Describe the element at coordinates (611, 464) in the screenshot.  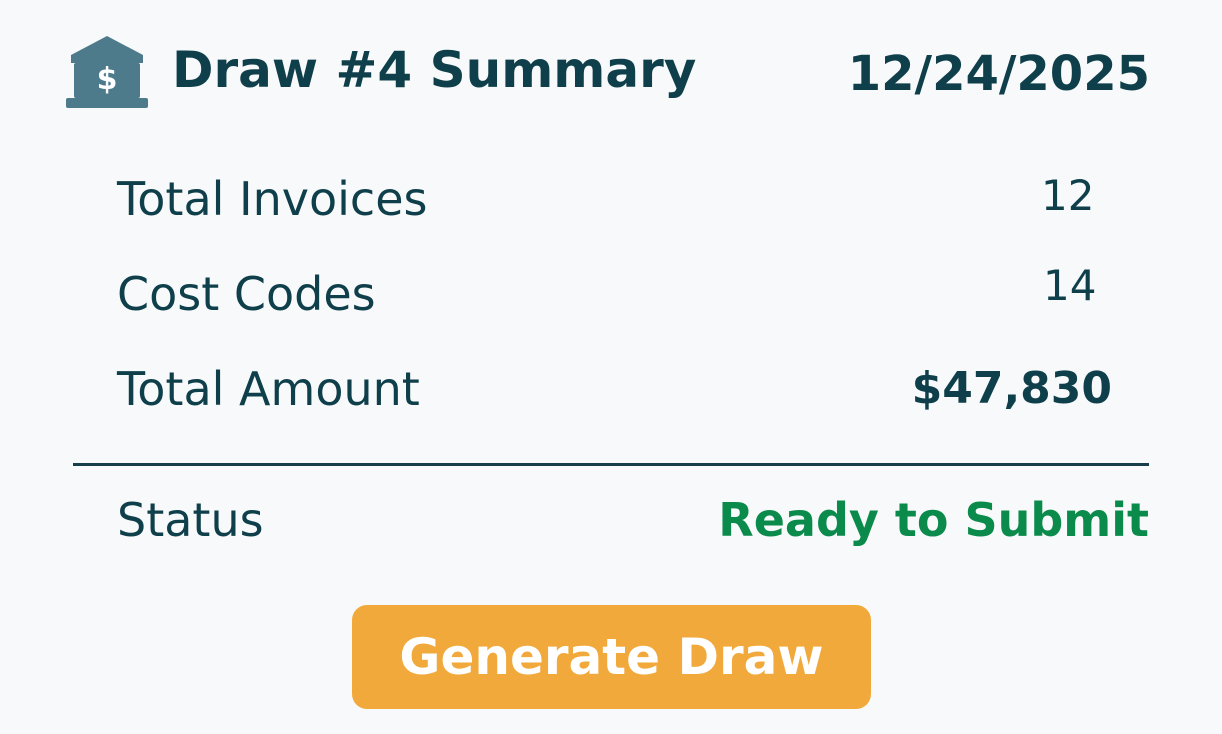
I see `summary-divider` at that location.